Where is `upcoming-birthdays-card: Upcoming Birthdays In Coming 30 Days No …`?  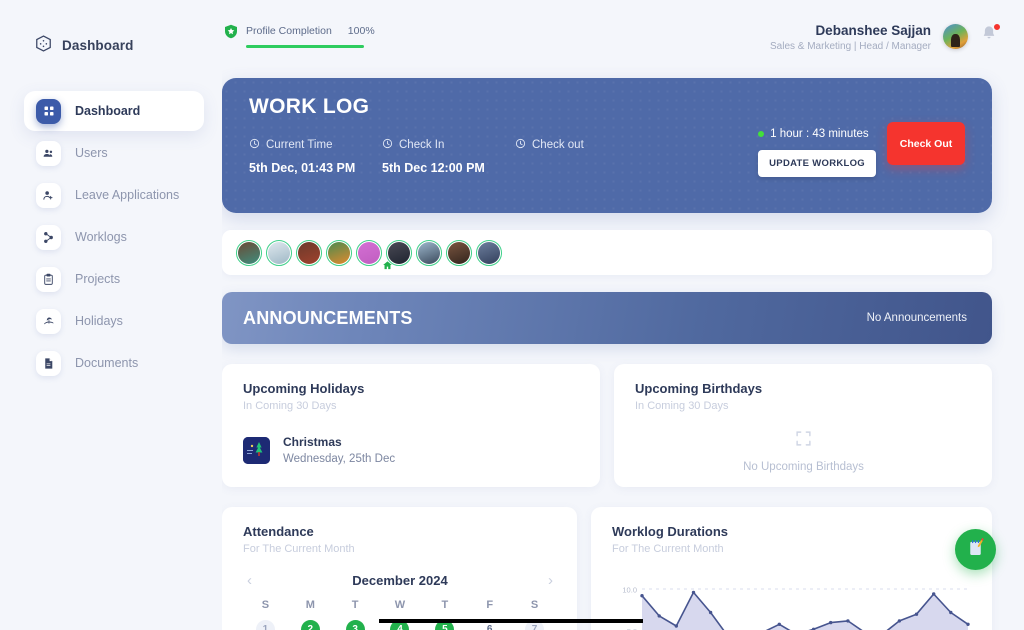 upcoming-birthdays-card: Upcoming Birthdays In Coming 30 Days No … is located at coordinates (803, 425).